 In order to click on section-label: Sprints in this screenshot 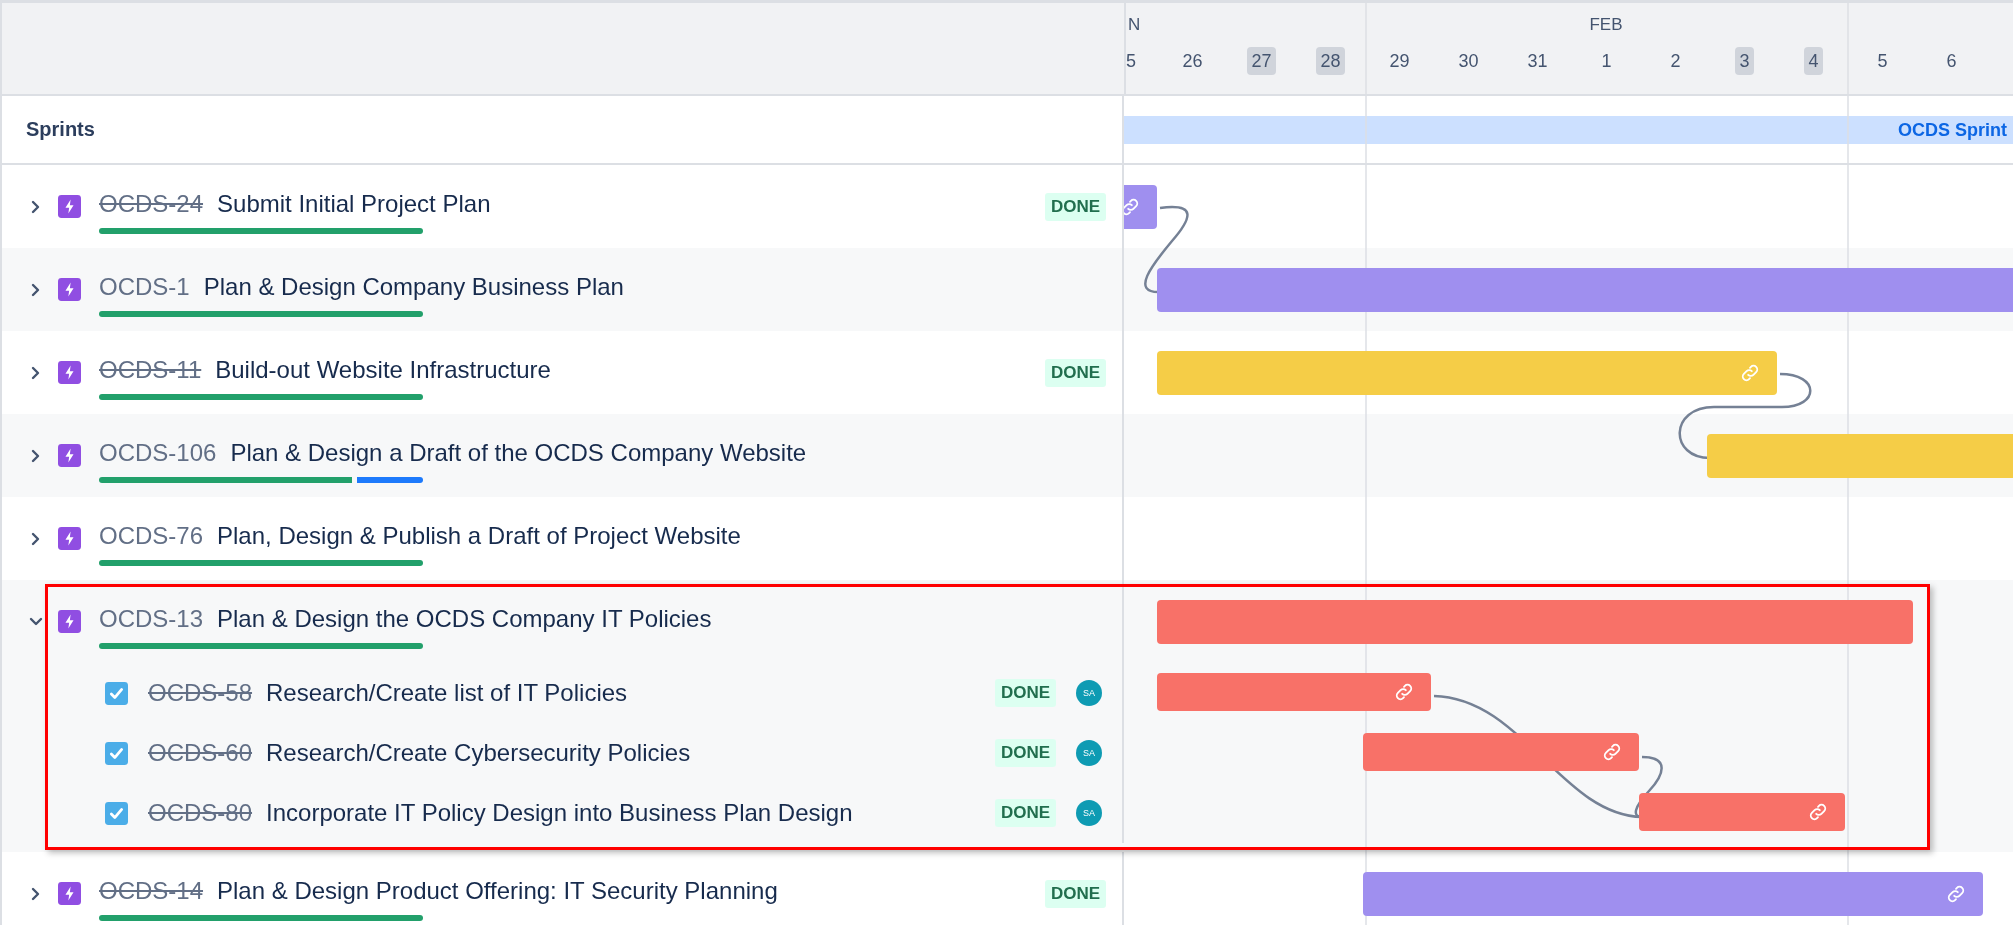, I will do `click(60, 129)`.